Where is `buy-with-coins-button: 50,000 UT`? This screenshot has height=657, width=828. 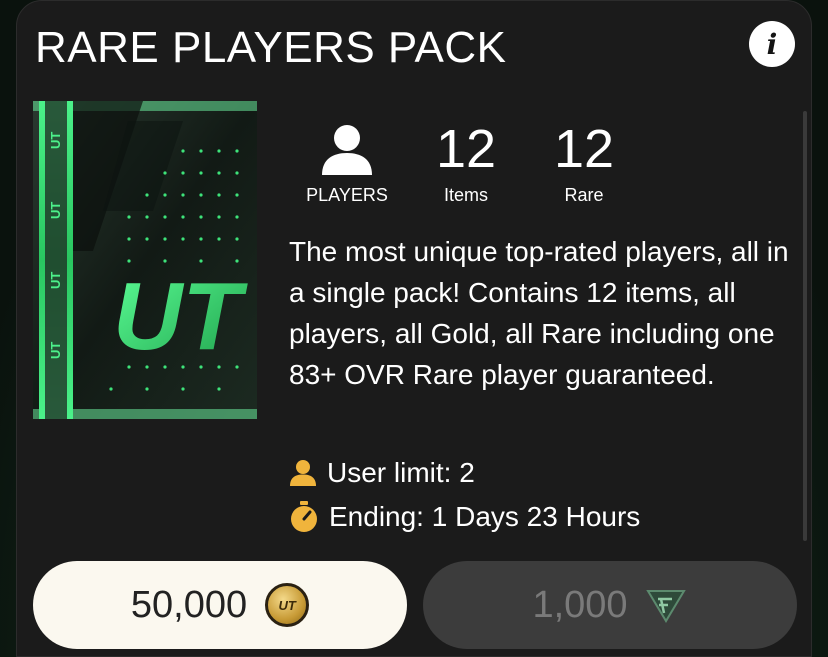
buy-with-coins-button: 50,000 UT is located at coordinates (220, 605).